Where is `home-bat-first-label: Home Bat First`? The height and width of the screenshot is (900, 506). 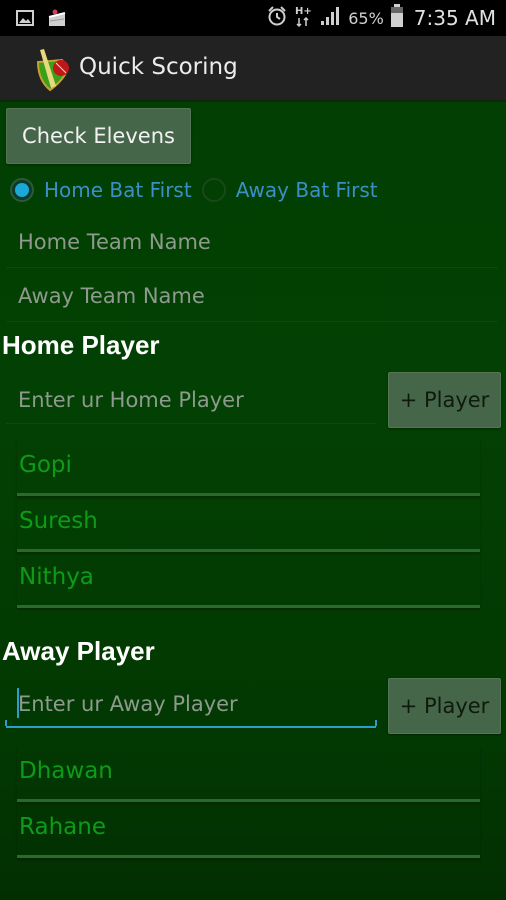 home-bat-first-label: Home Bat First is located at coordinates (118, 190).